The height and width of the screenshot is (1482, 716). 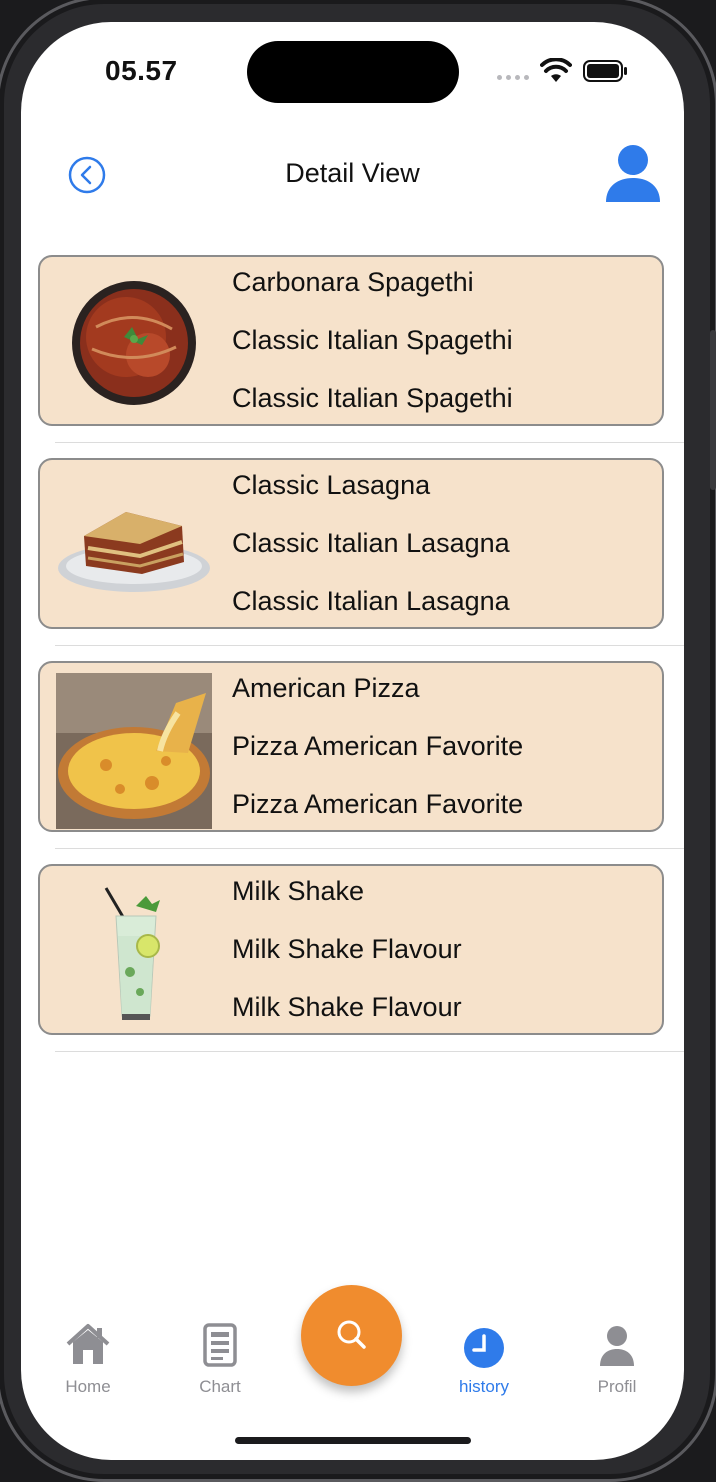 I want to click on dynamic-island, so click(x=353, y=72).